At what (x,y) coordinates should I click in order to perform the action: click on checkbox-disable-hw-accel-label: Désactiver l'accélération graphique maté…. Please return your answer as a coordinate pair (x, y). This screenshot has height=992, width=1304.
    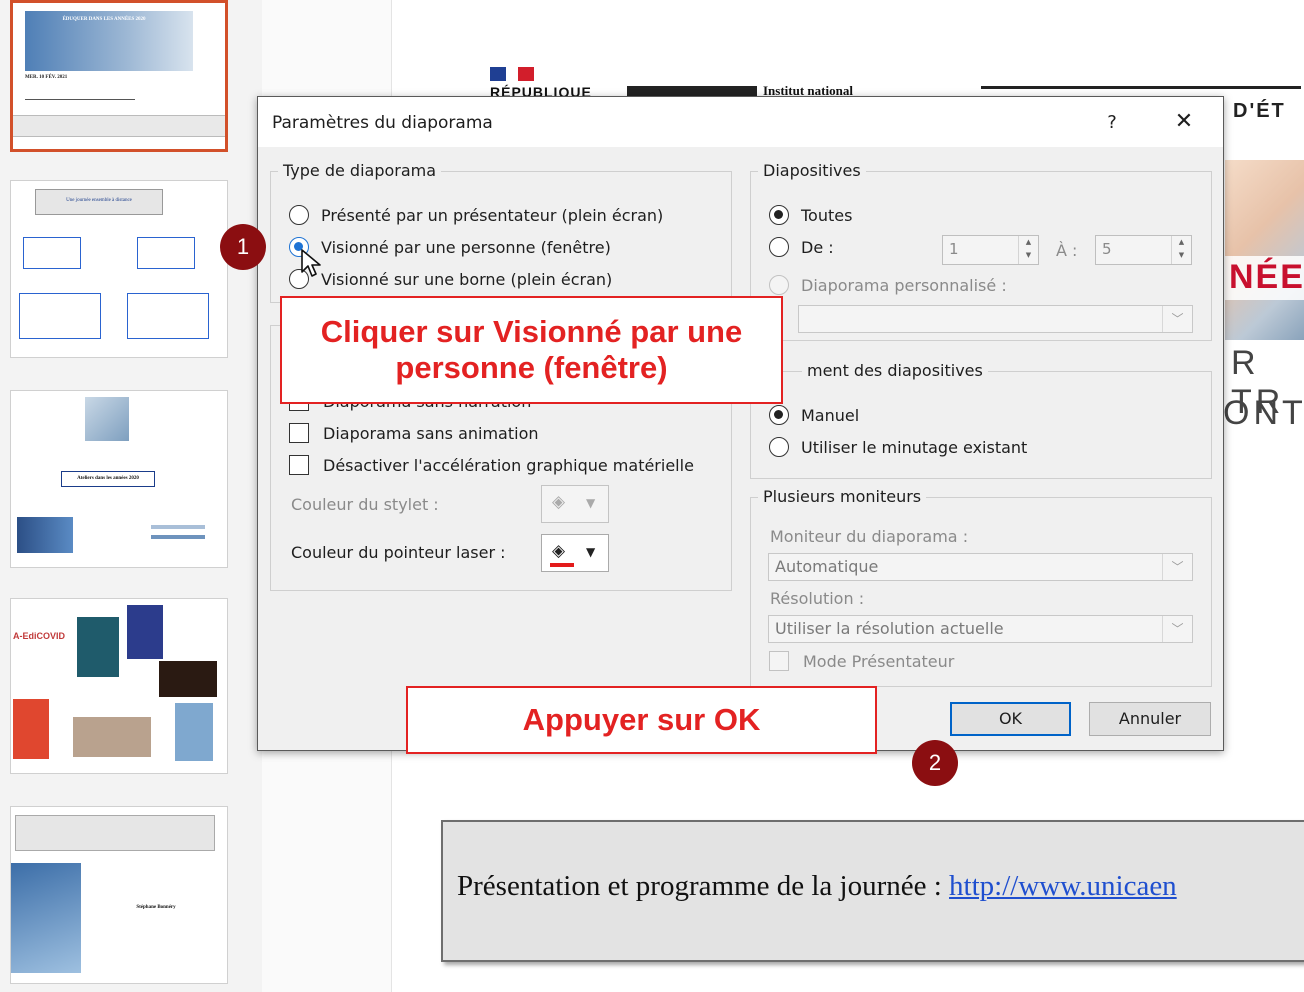
    Looking at the image, I should click on (508, 465).